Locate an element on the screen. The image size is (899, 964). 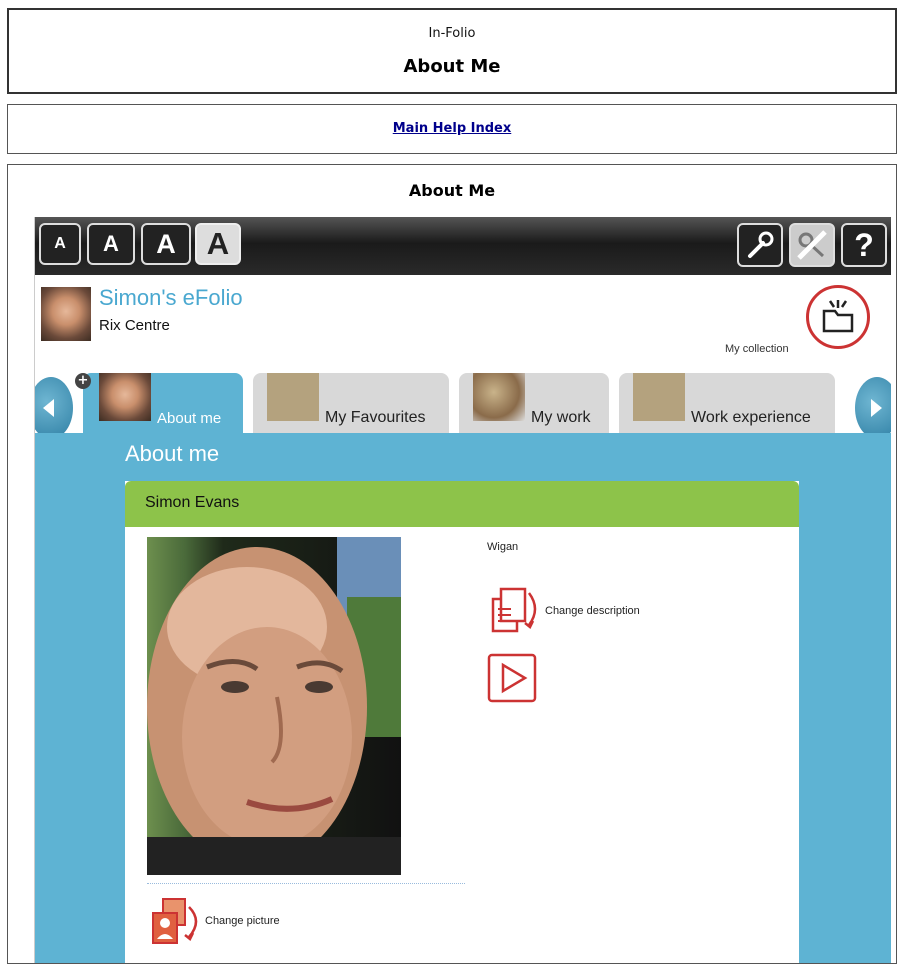
app-name: In-Folio is located at coordinates (452, 33).